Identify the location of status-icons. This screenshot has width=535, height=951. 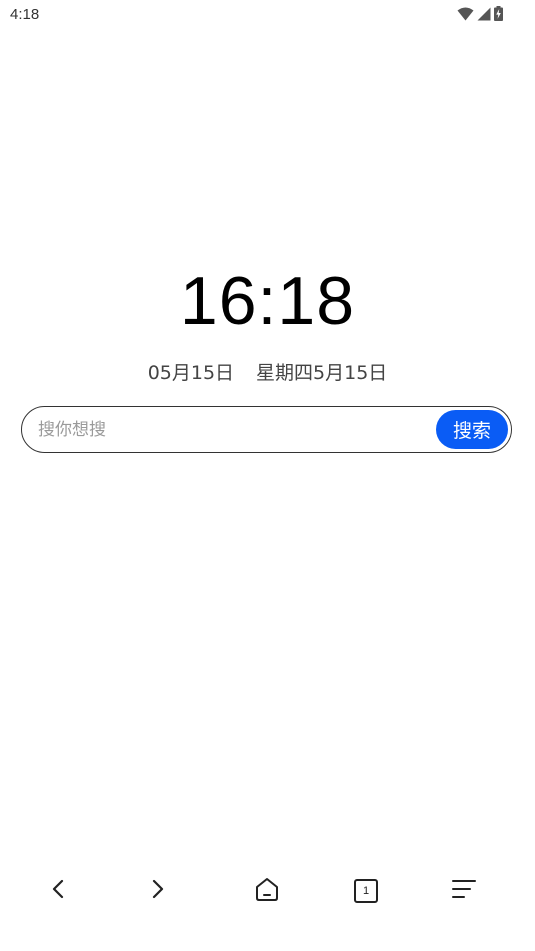
(480, 15).